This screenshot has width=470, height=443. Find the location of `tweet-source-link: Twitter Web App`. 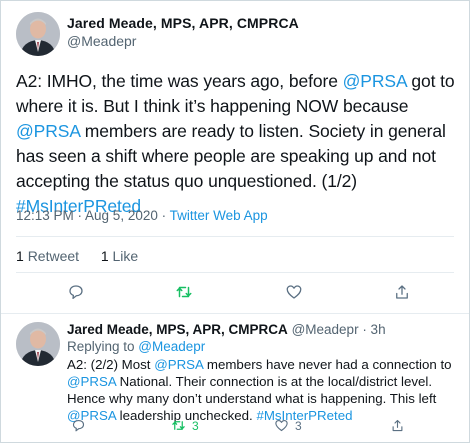

tweet-source-link: Twitter Web App is located at coordinates (219, 215).